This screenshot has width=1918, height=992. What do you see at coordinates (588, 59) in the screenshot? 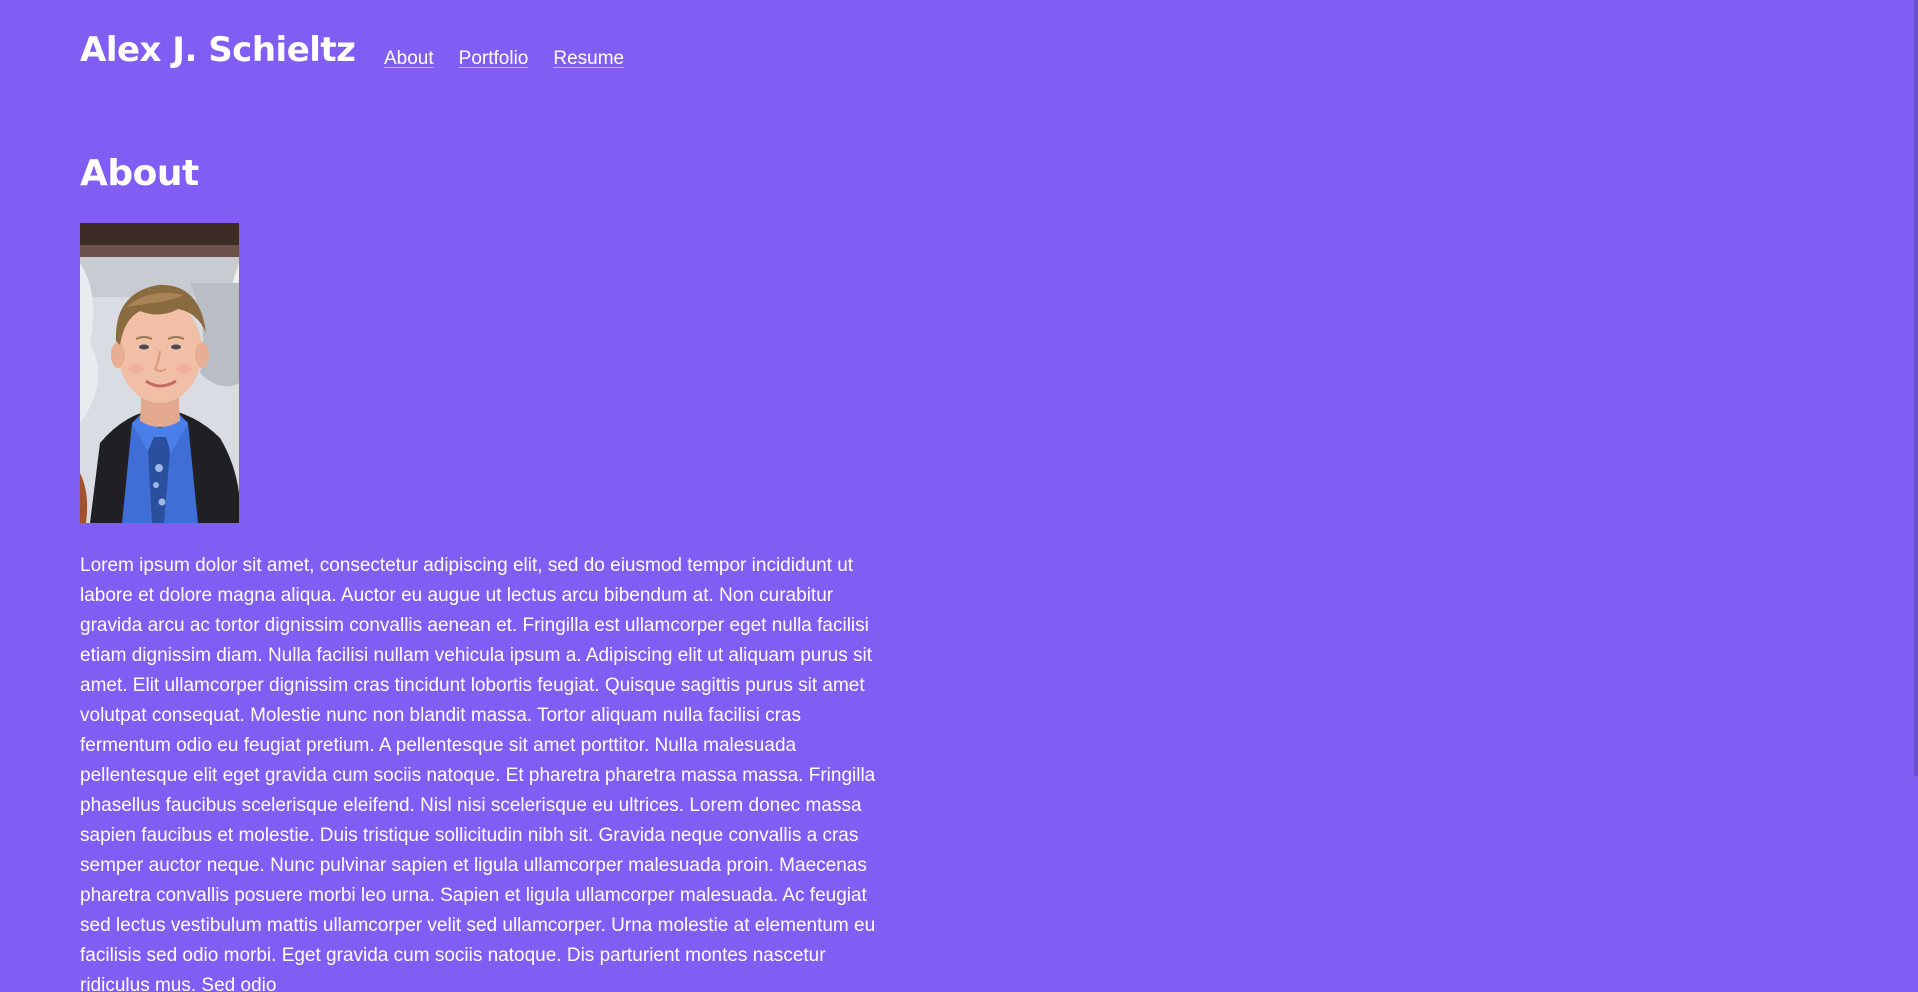
I see `nav-link-resume: Resume` at bounding box center [588, 59].